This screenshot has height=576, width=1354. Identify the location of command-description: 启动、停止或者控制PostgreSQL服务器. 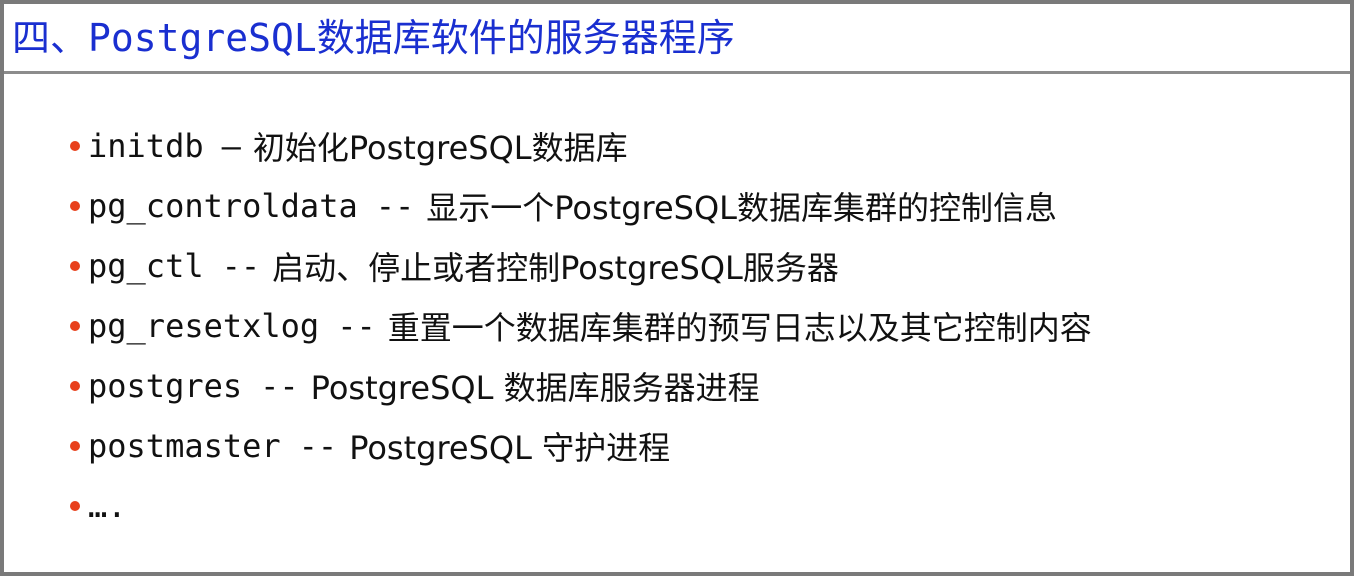
(555, 268).